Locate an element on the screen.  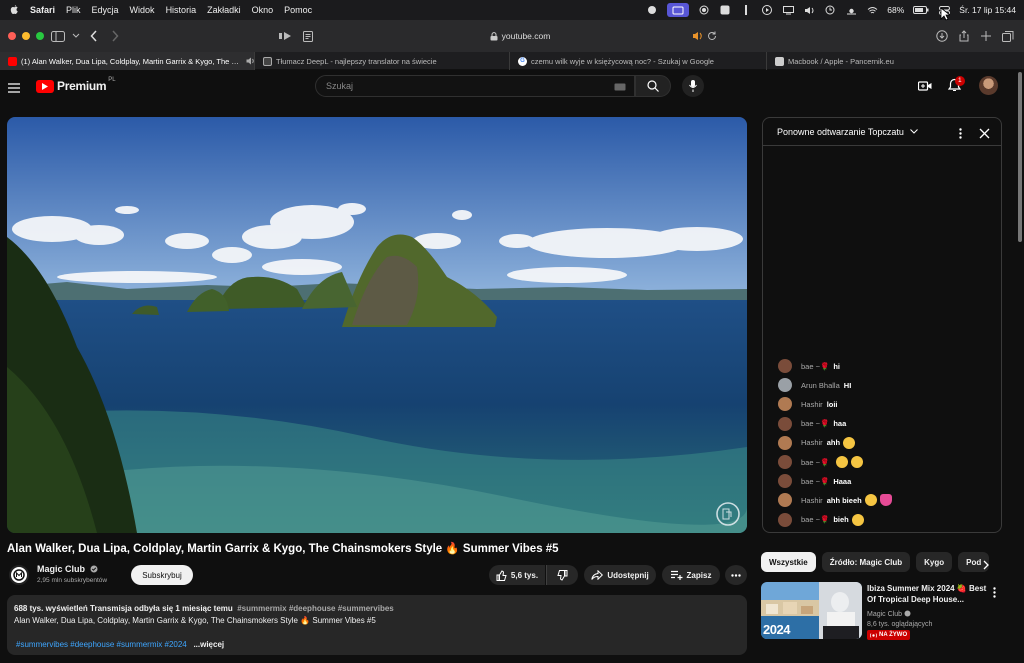
safari-toolbar: youtube.com is located at coordinates (512, 36).